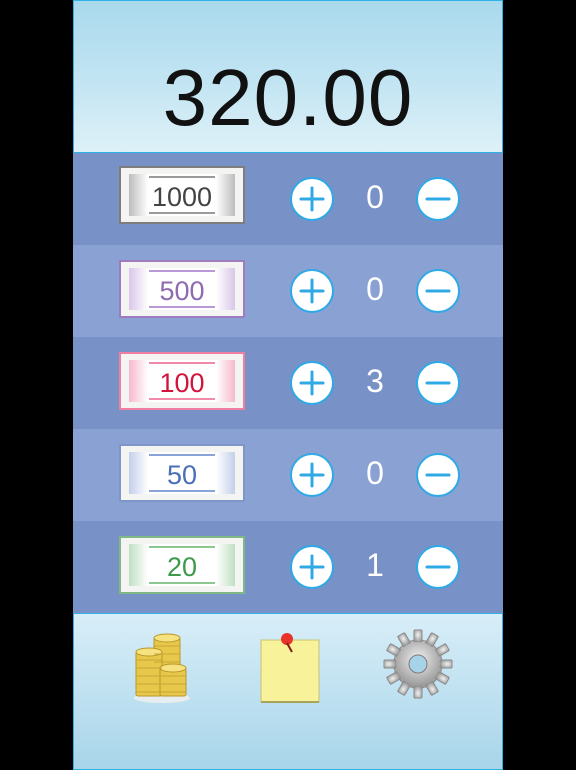 The image size is (576, 770). I want to click on banknote-label: 20, so click(182, 567).